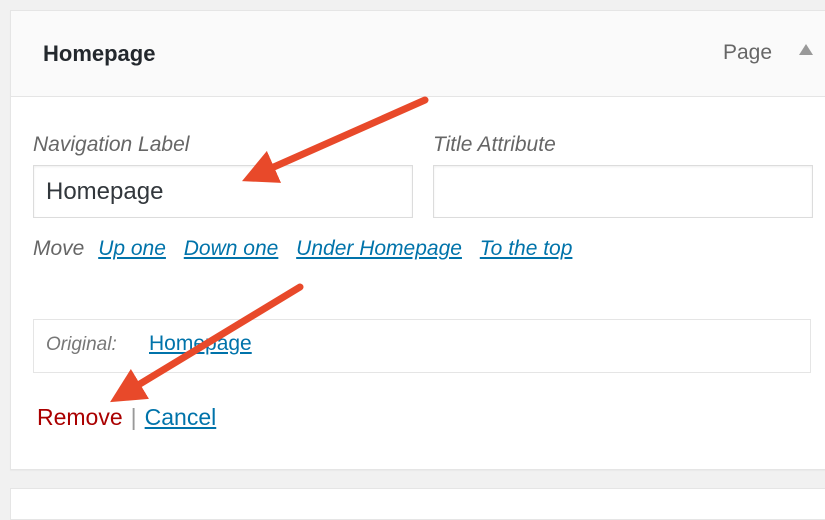 Image resolution: width=825 pixels, height=520 pixels. Describe the element at coordinates (59, 248) in the screenshot. I see `move-label: Move` at that location.